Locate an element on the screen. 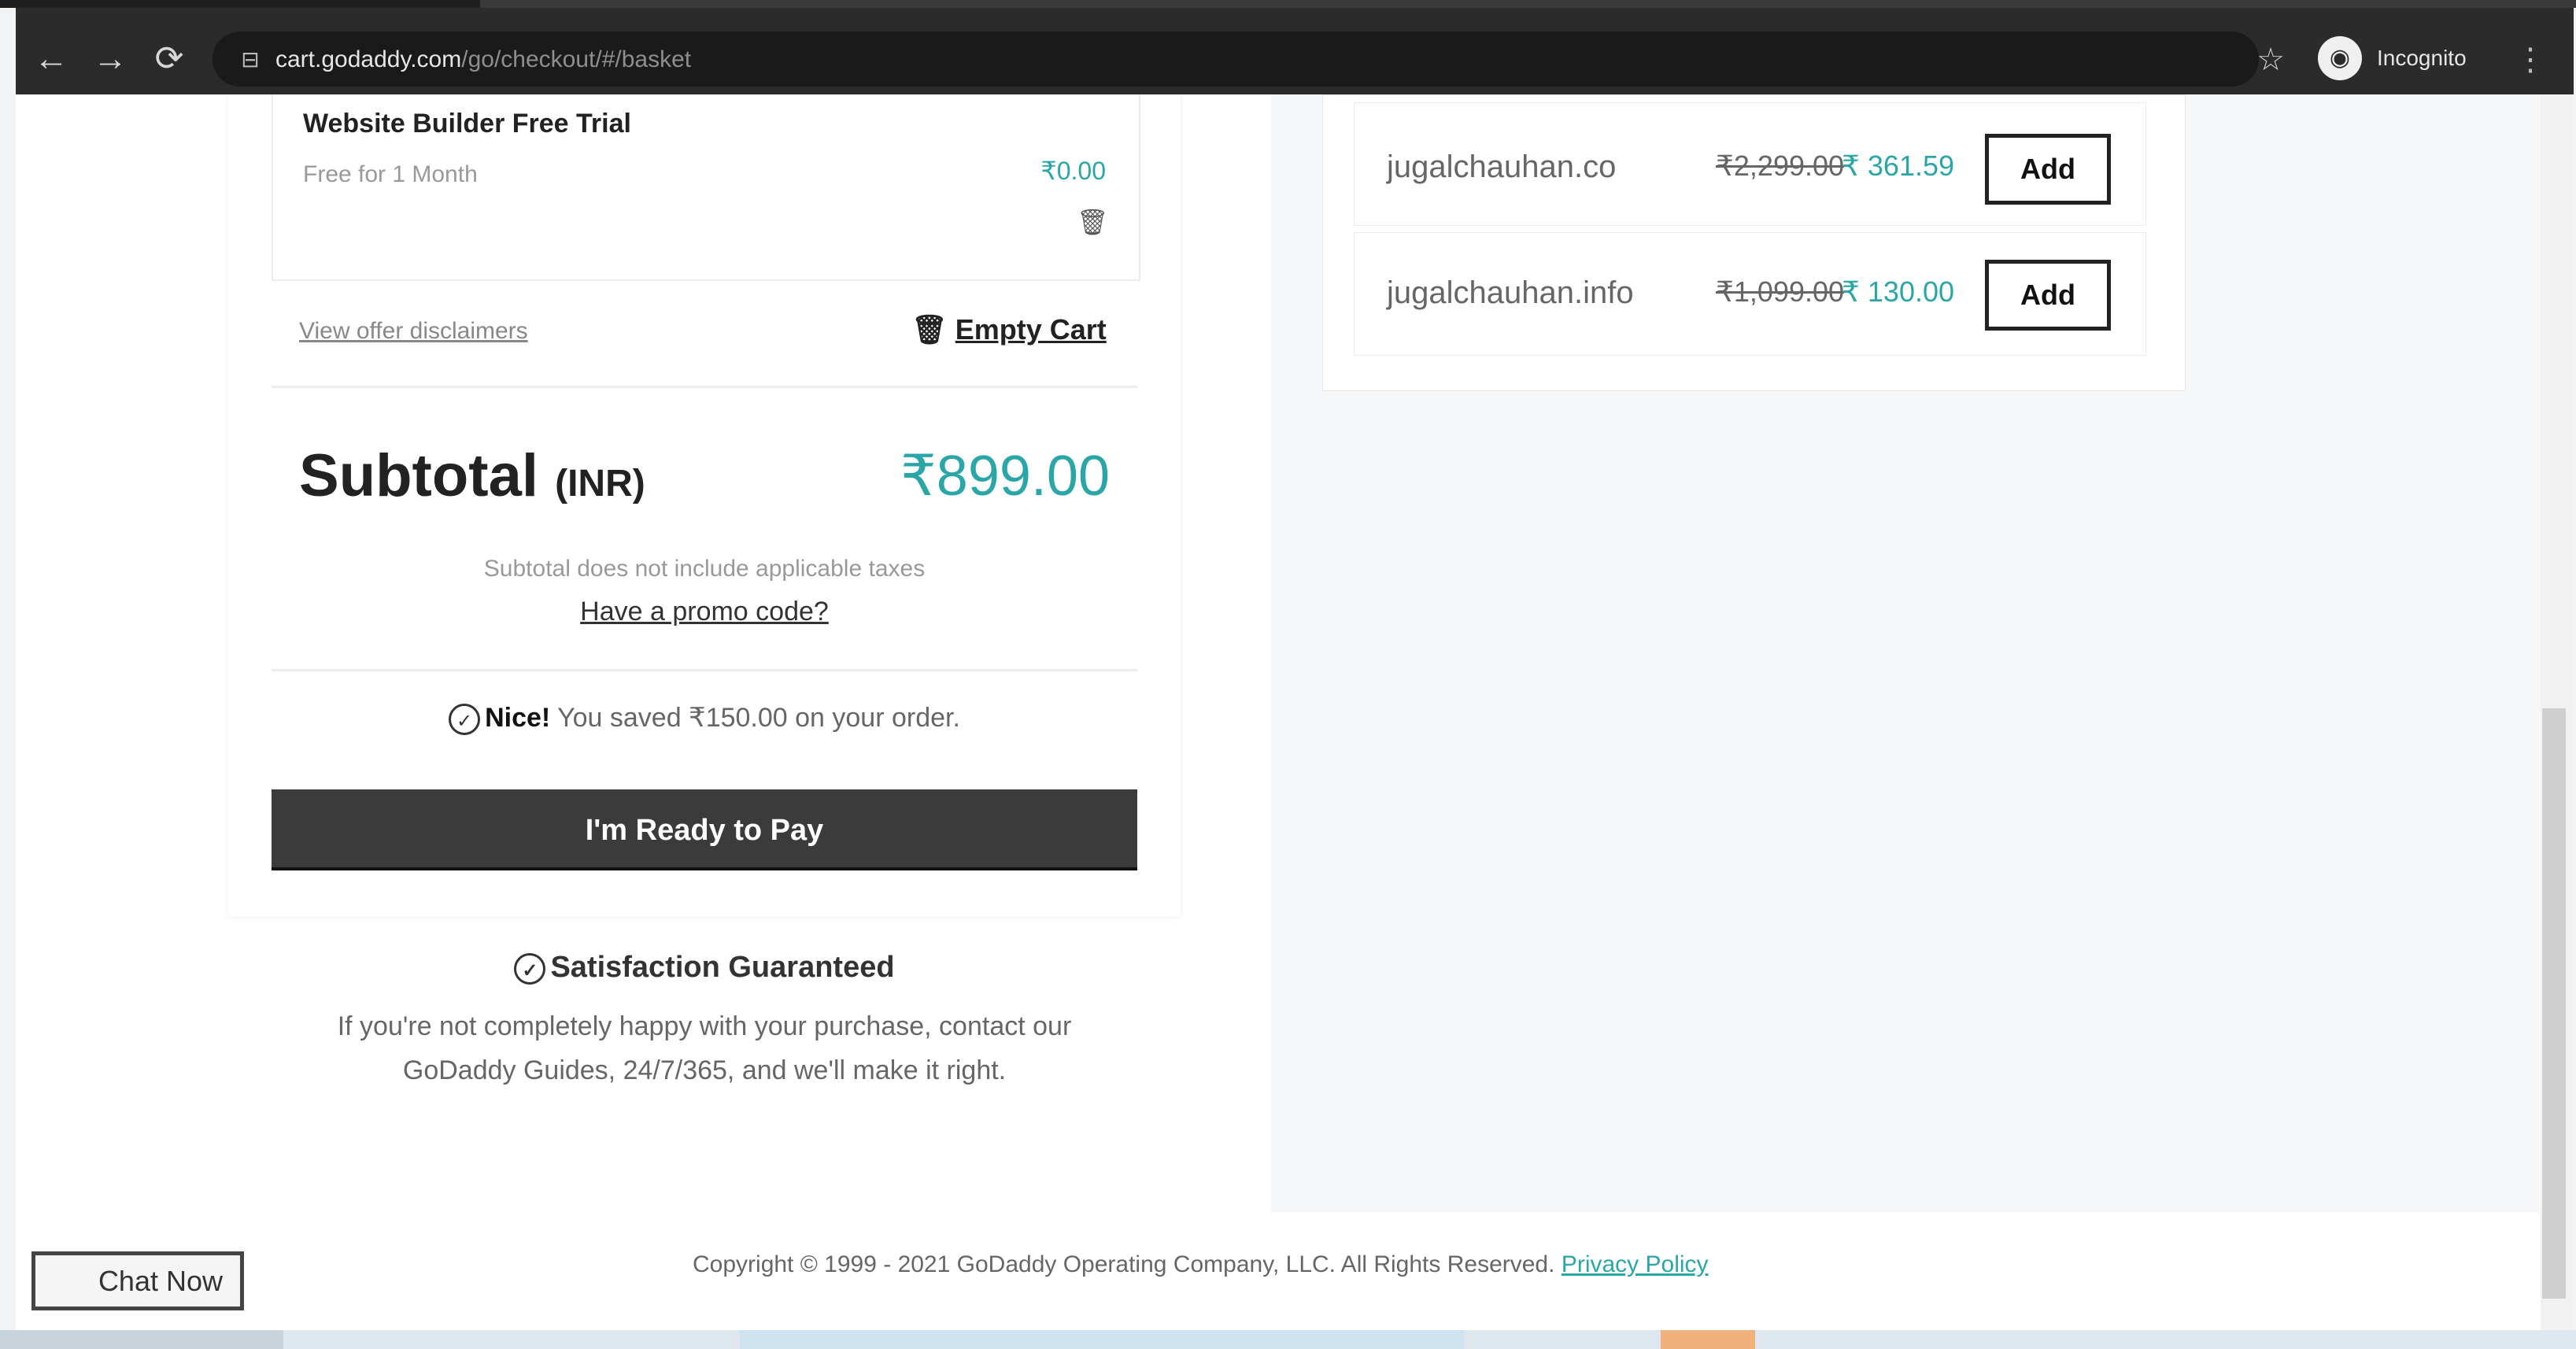 This screenshot has width=2576, height=1349. subtotal-value: ₹899.00 is located at coordinates (1005, 476).